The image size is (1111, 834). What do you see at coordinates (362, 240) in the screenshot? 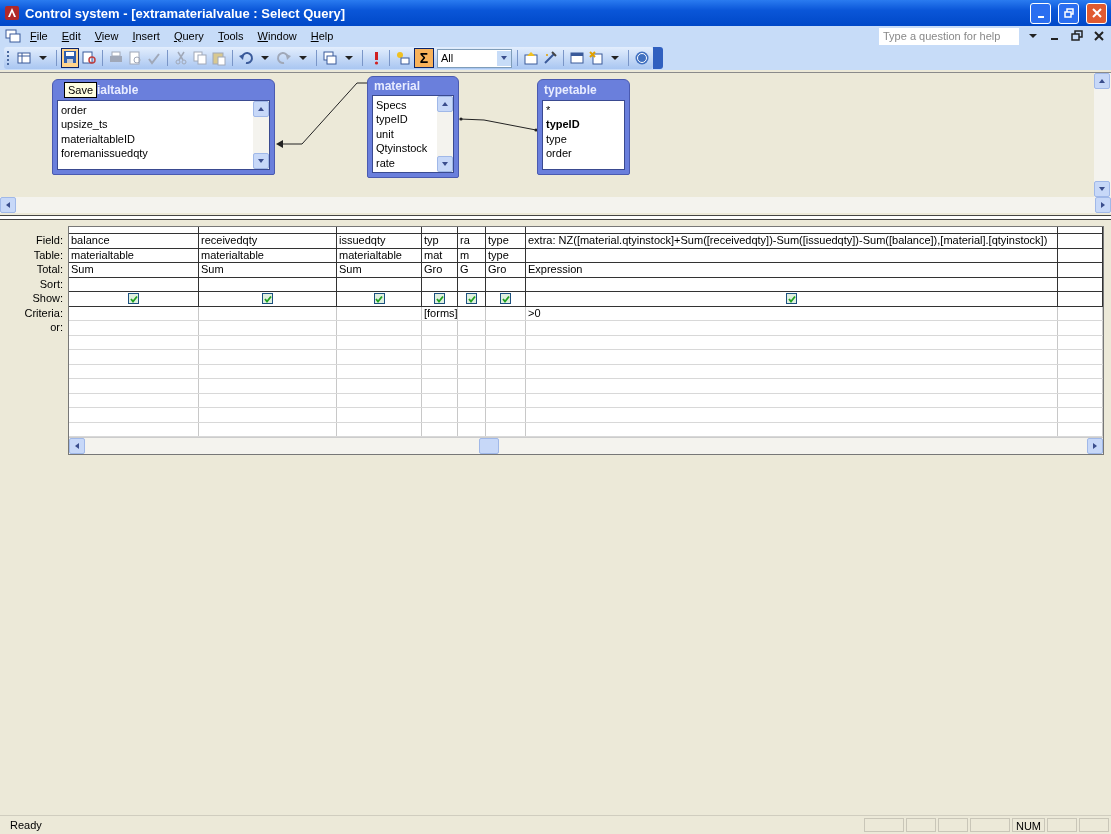
I see `field-cell: issuedqty` at bounding box center [362, 240].